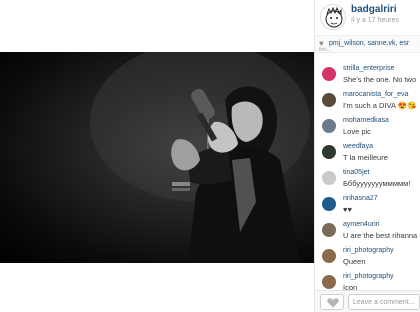 Image resolution: width=420 pixels, height=312 pixels. Describe the element at coordinates (360, 198) in the screenshot. I see `comment-username: ririhasna27` at that location.